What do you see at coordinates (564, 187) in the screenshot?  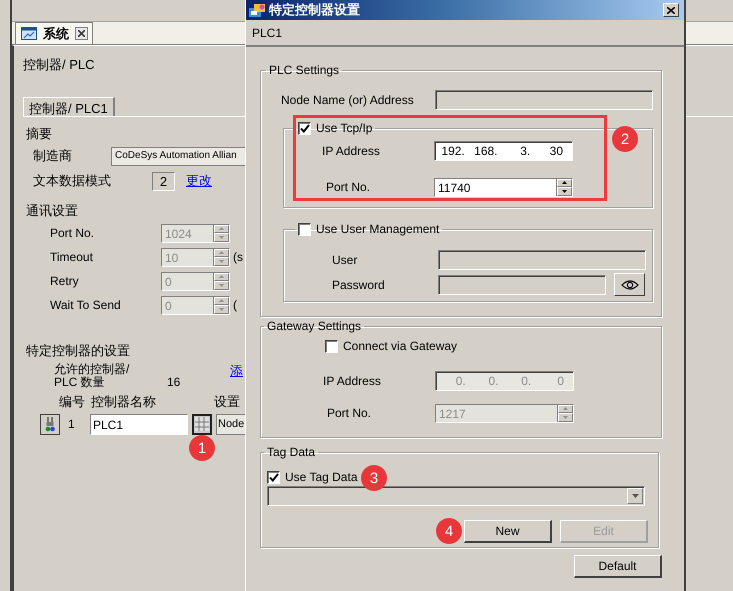 I see `spin-buttons-icon` at bounding box center [564, 187].